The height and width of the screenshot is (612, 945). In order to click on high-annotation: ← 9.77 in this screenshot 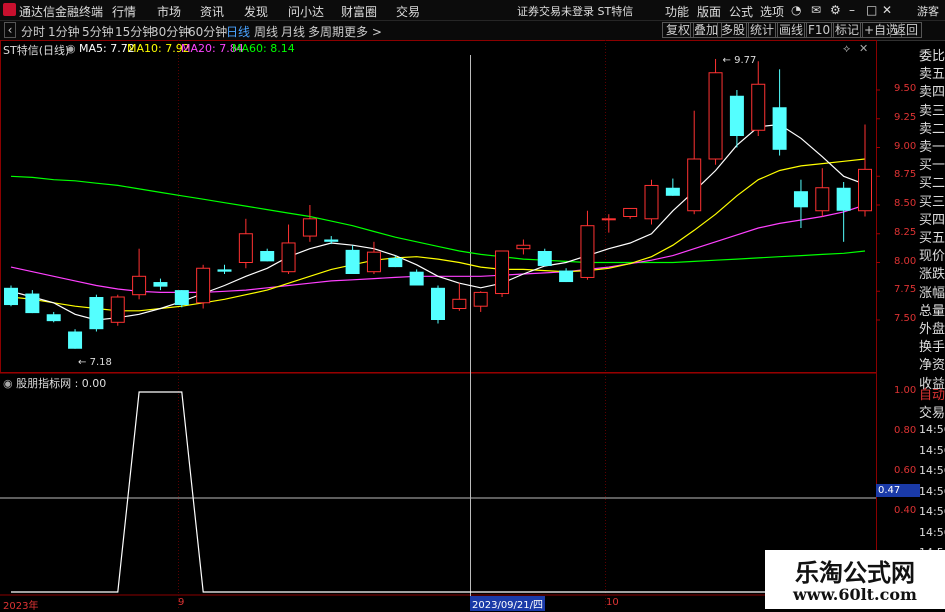, I will do `click(740, 60)`.